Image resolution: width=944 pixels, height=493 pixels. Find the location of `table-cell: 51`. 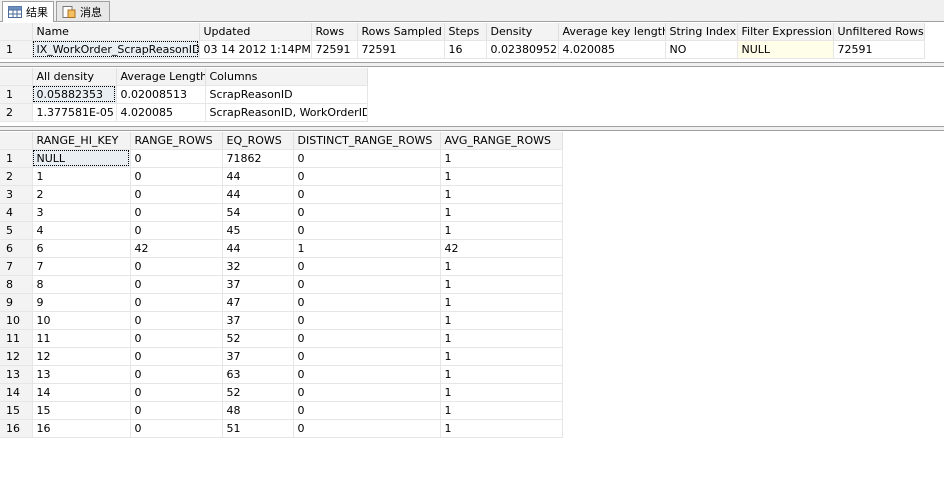

table-cell: 51 is located at coordinates (258, 428).